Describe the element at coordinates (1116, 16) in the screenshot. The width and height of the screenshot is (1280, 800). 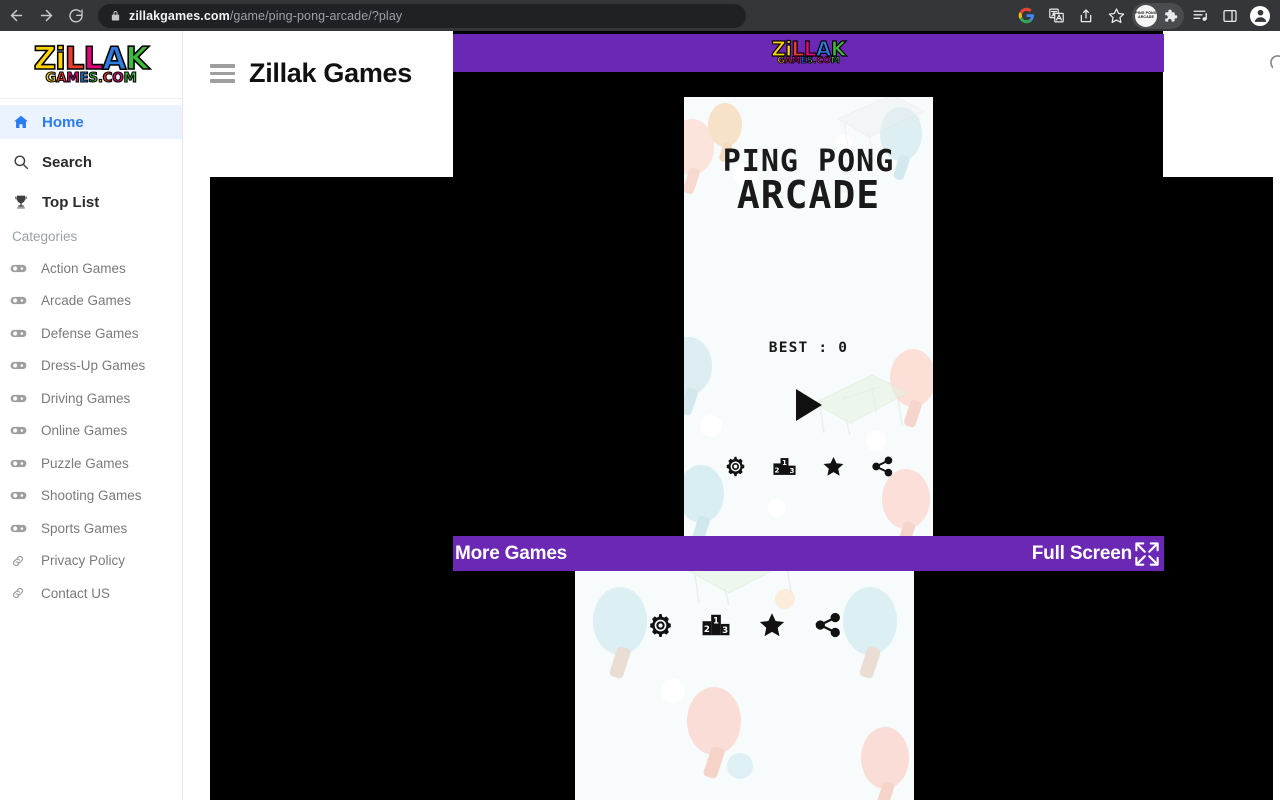
I see `bookmark-star-icon` at that location.